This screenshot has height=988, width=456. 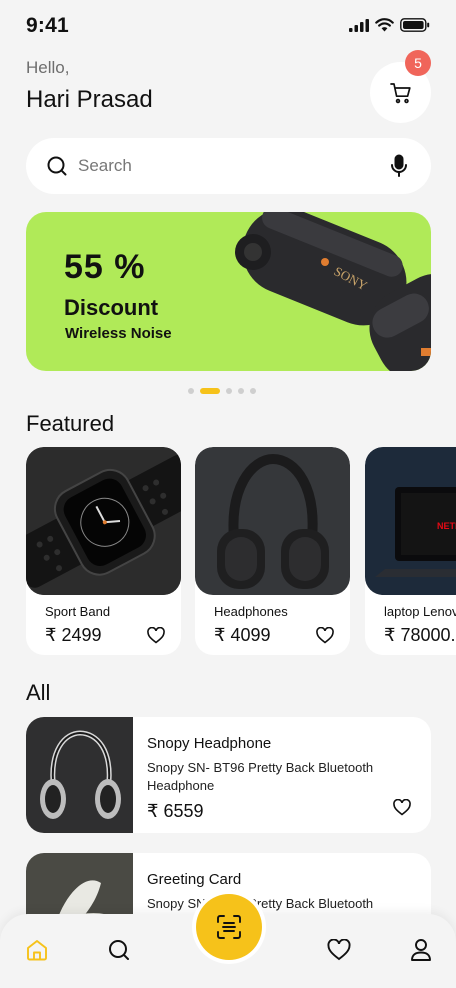 What do you see at coordinates (333, 291) in the screenshot?
I see `earbuds-image: SONY` at bounding box center [333, 291].